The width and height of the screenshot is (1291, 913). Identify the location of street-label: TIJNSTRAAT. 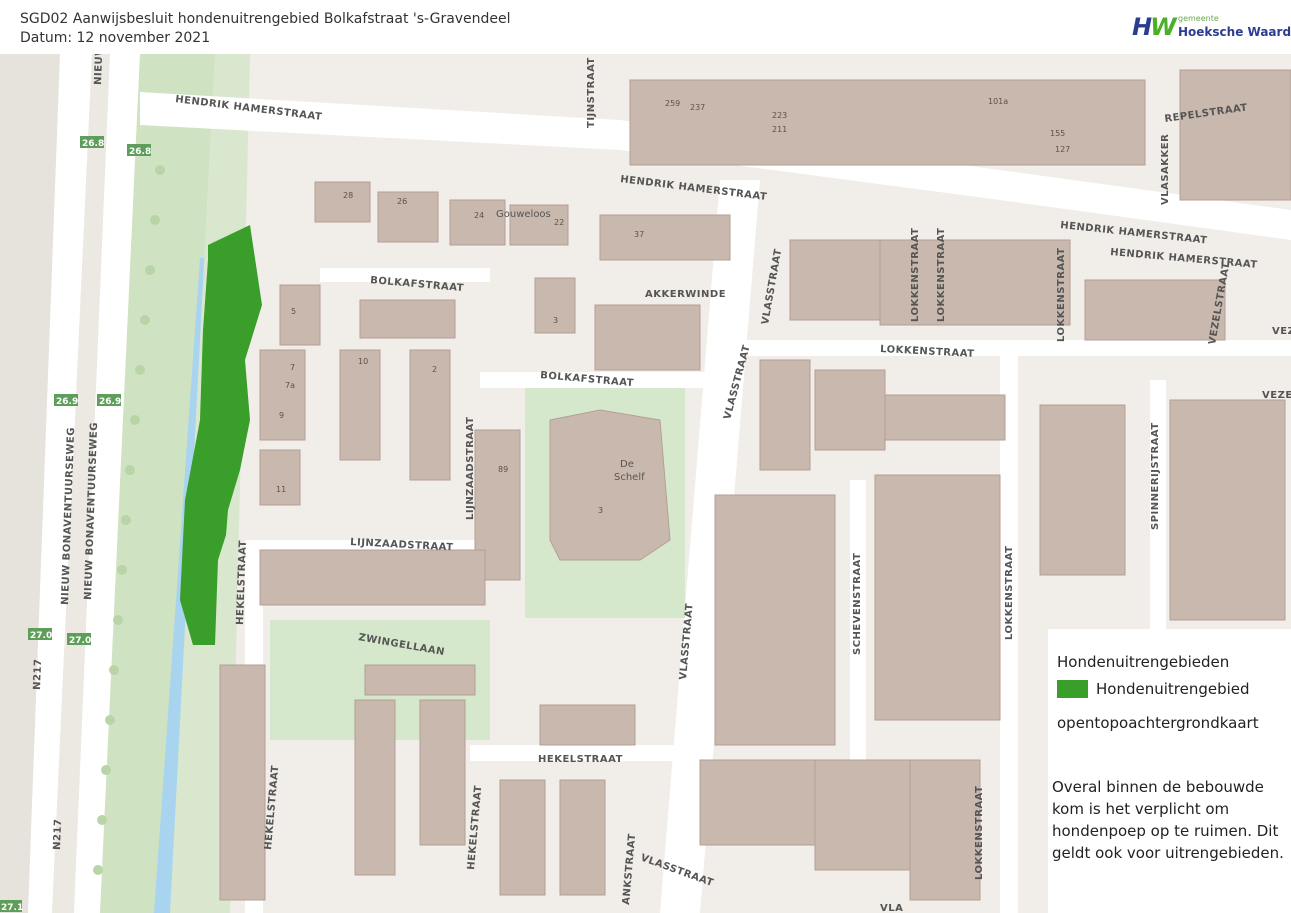
(591, 92).